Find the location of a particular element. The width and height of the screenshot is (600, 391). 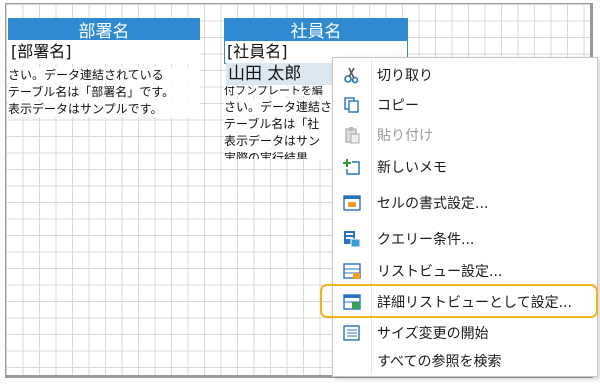

detail-listview-icon is located at coordinates (352, 302).